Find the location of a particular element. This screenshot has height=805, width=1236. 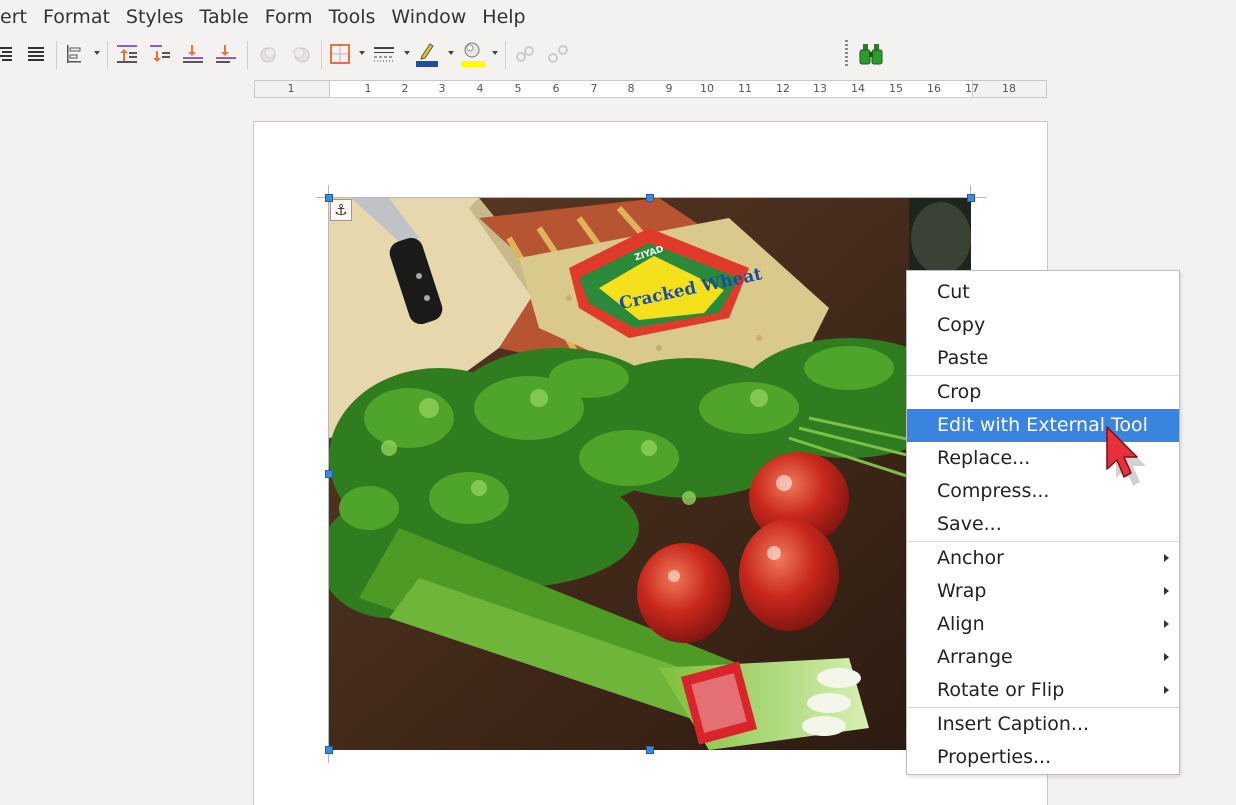

toolbar is located at coordinates (618, 54).